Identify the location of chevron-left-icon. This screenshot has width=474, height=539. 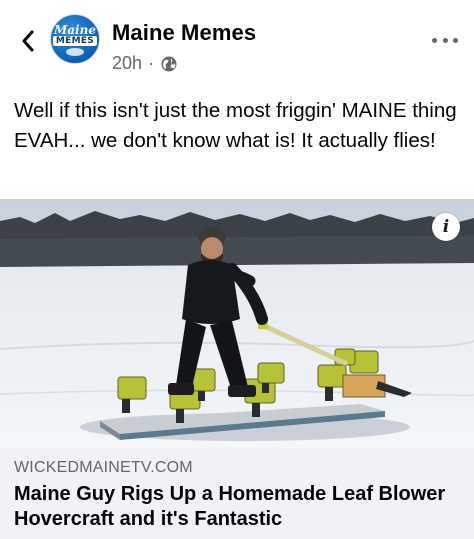
(28, 41).